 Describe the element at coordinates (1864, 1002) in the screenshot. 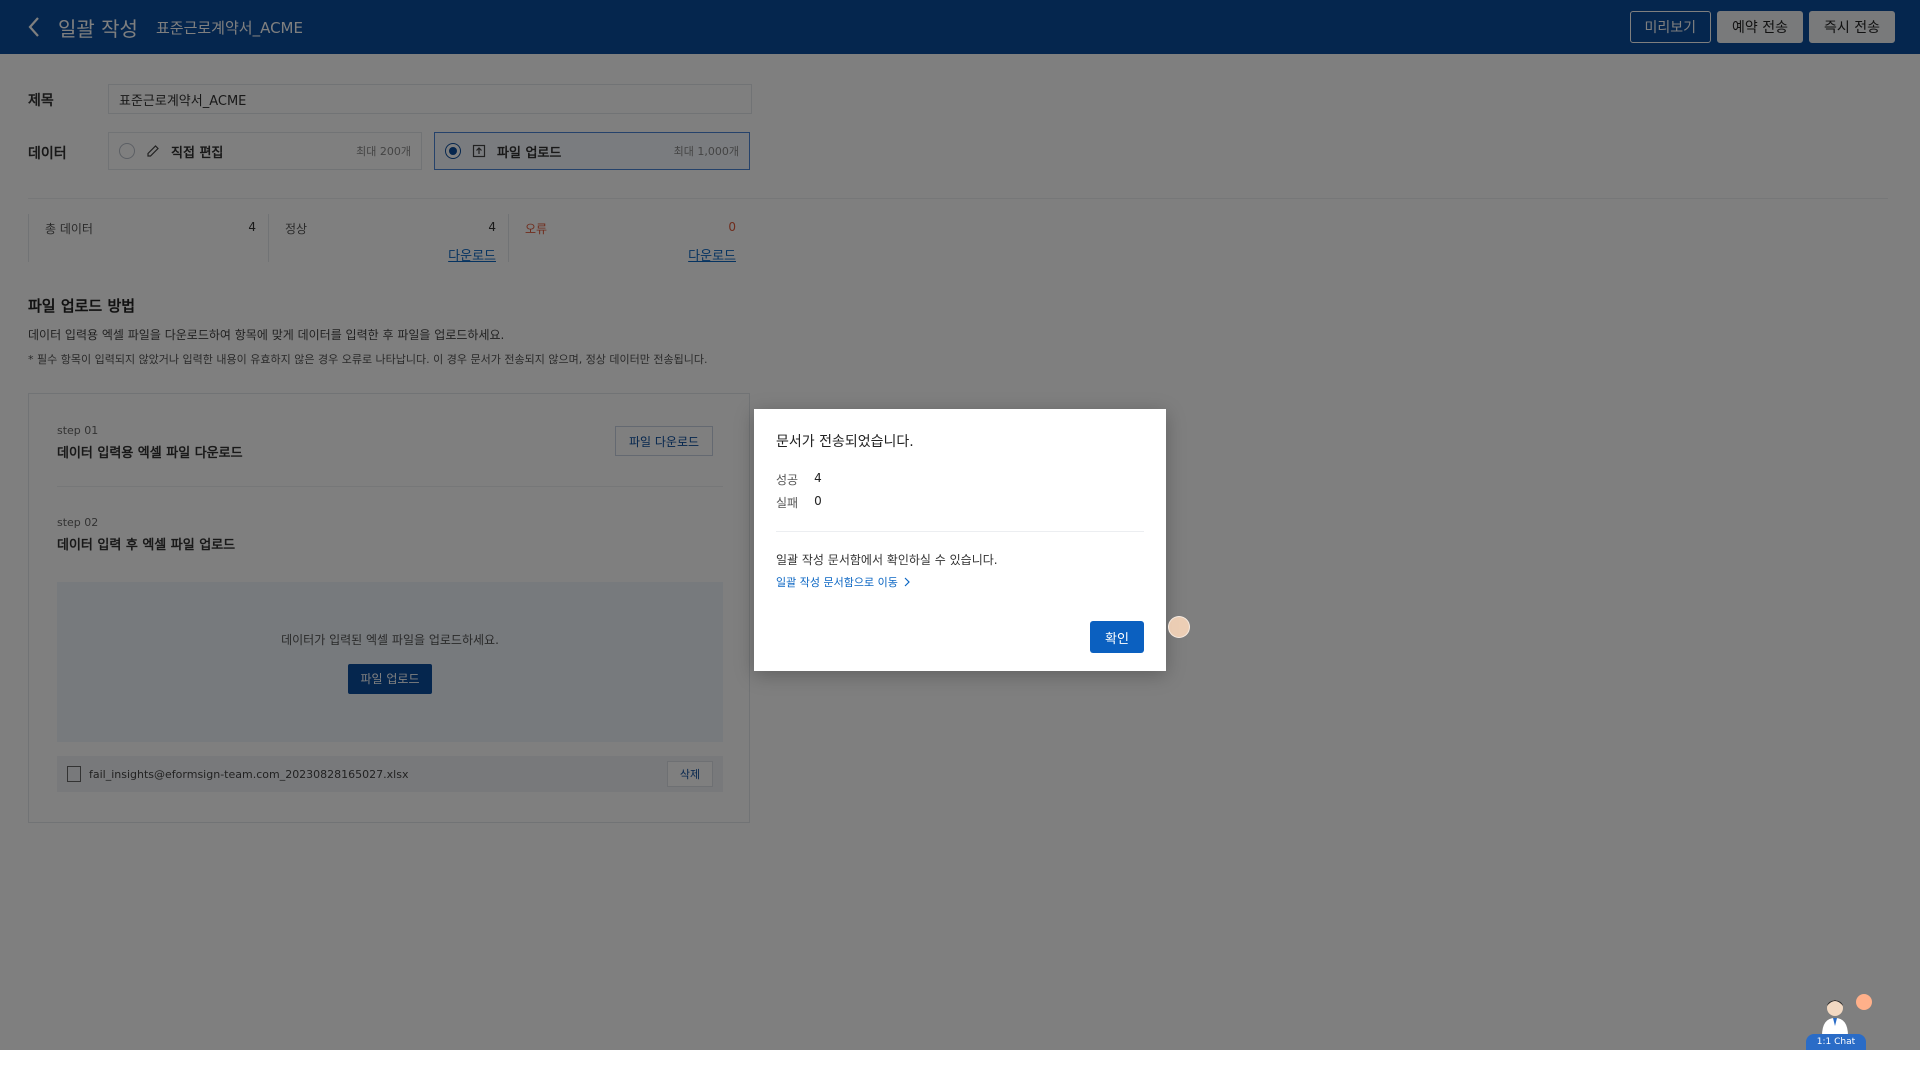

I see `chat-notification-dot` at that location.